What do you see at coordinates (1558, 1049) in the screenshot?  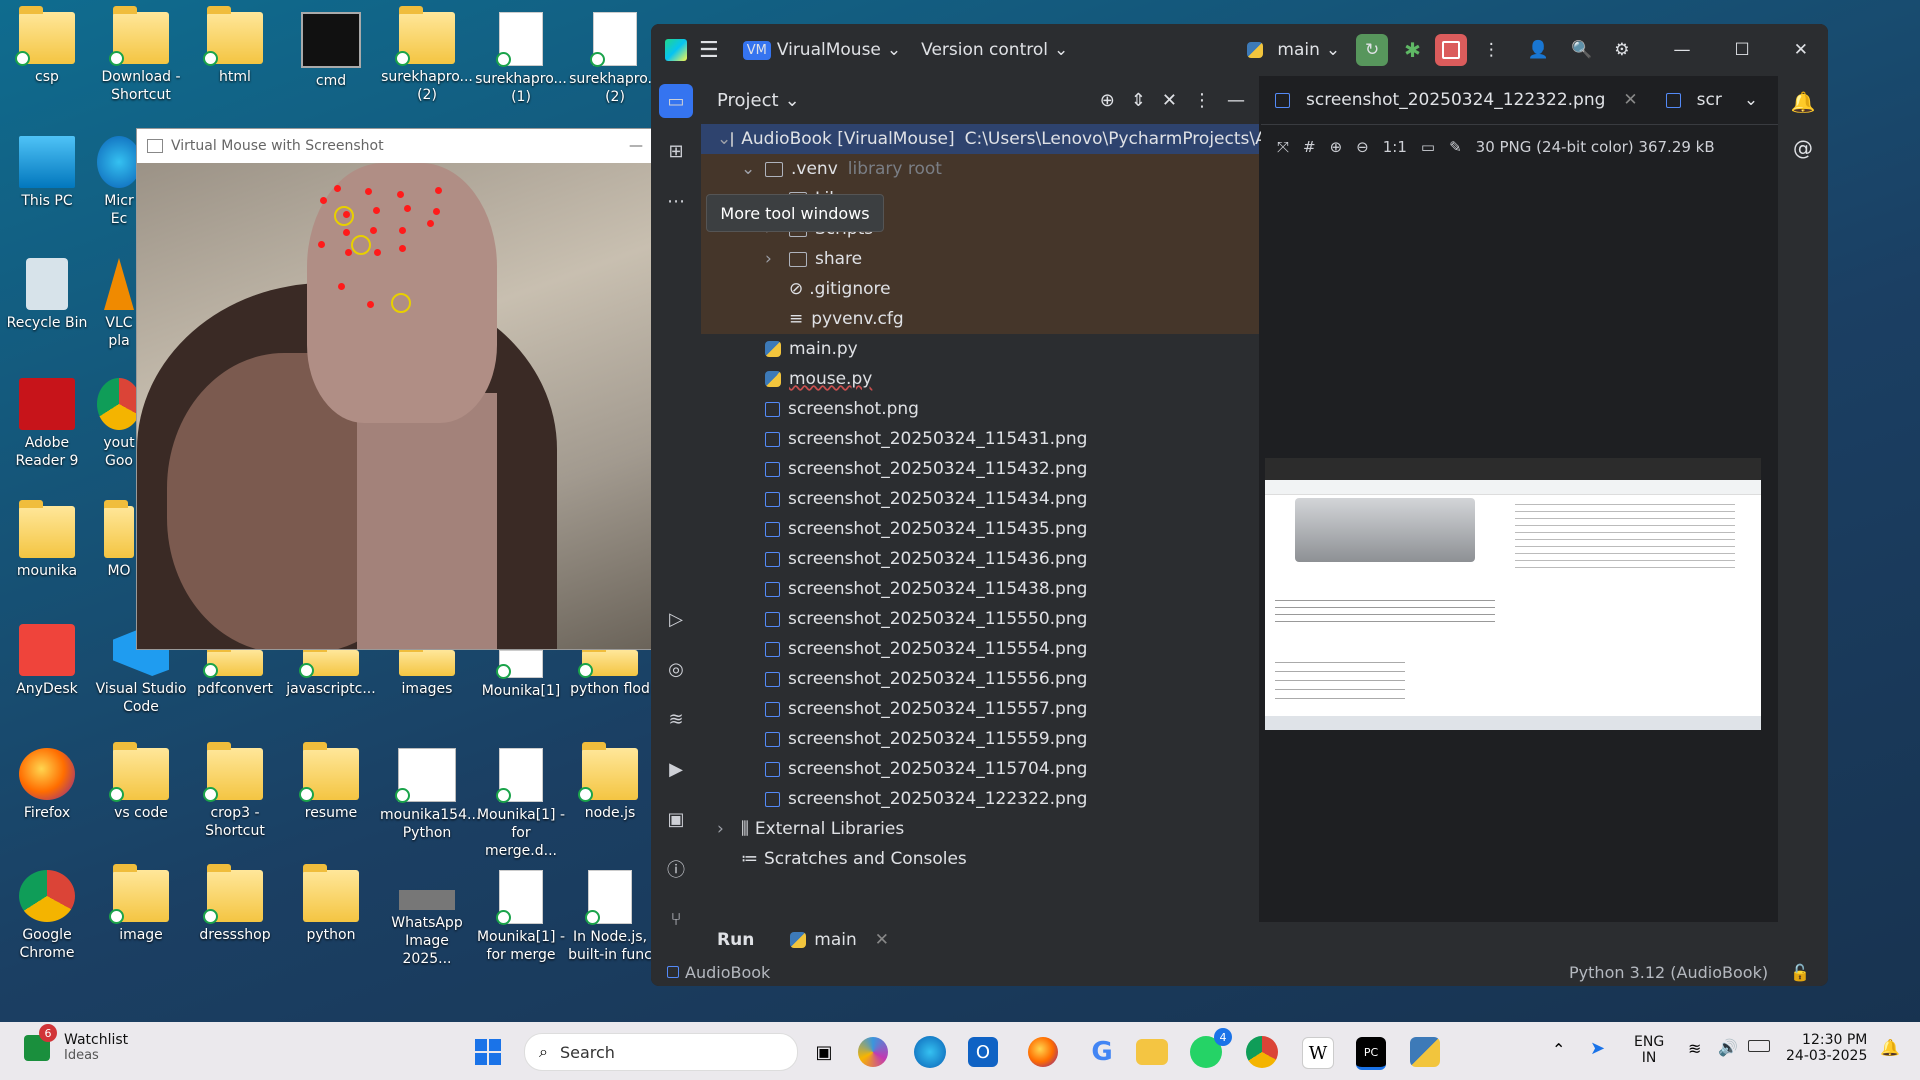 I see `chevron-up-icon: ⌃` at bounding box center [1558, 1049].